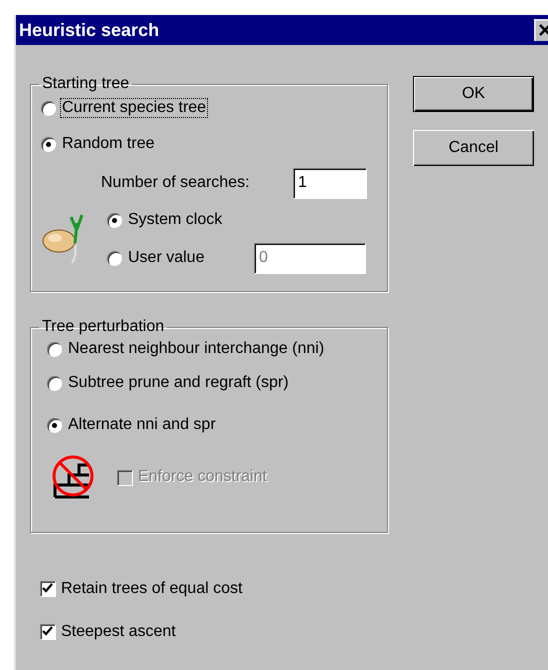 The image size is (548, 670). What do you see at coordinates (152, 588) in the screenshot?
I see `option-label: Retain trees of equal cost` at bounding box center [152, 588].